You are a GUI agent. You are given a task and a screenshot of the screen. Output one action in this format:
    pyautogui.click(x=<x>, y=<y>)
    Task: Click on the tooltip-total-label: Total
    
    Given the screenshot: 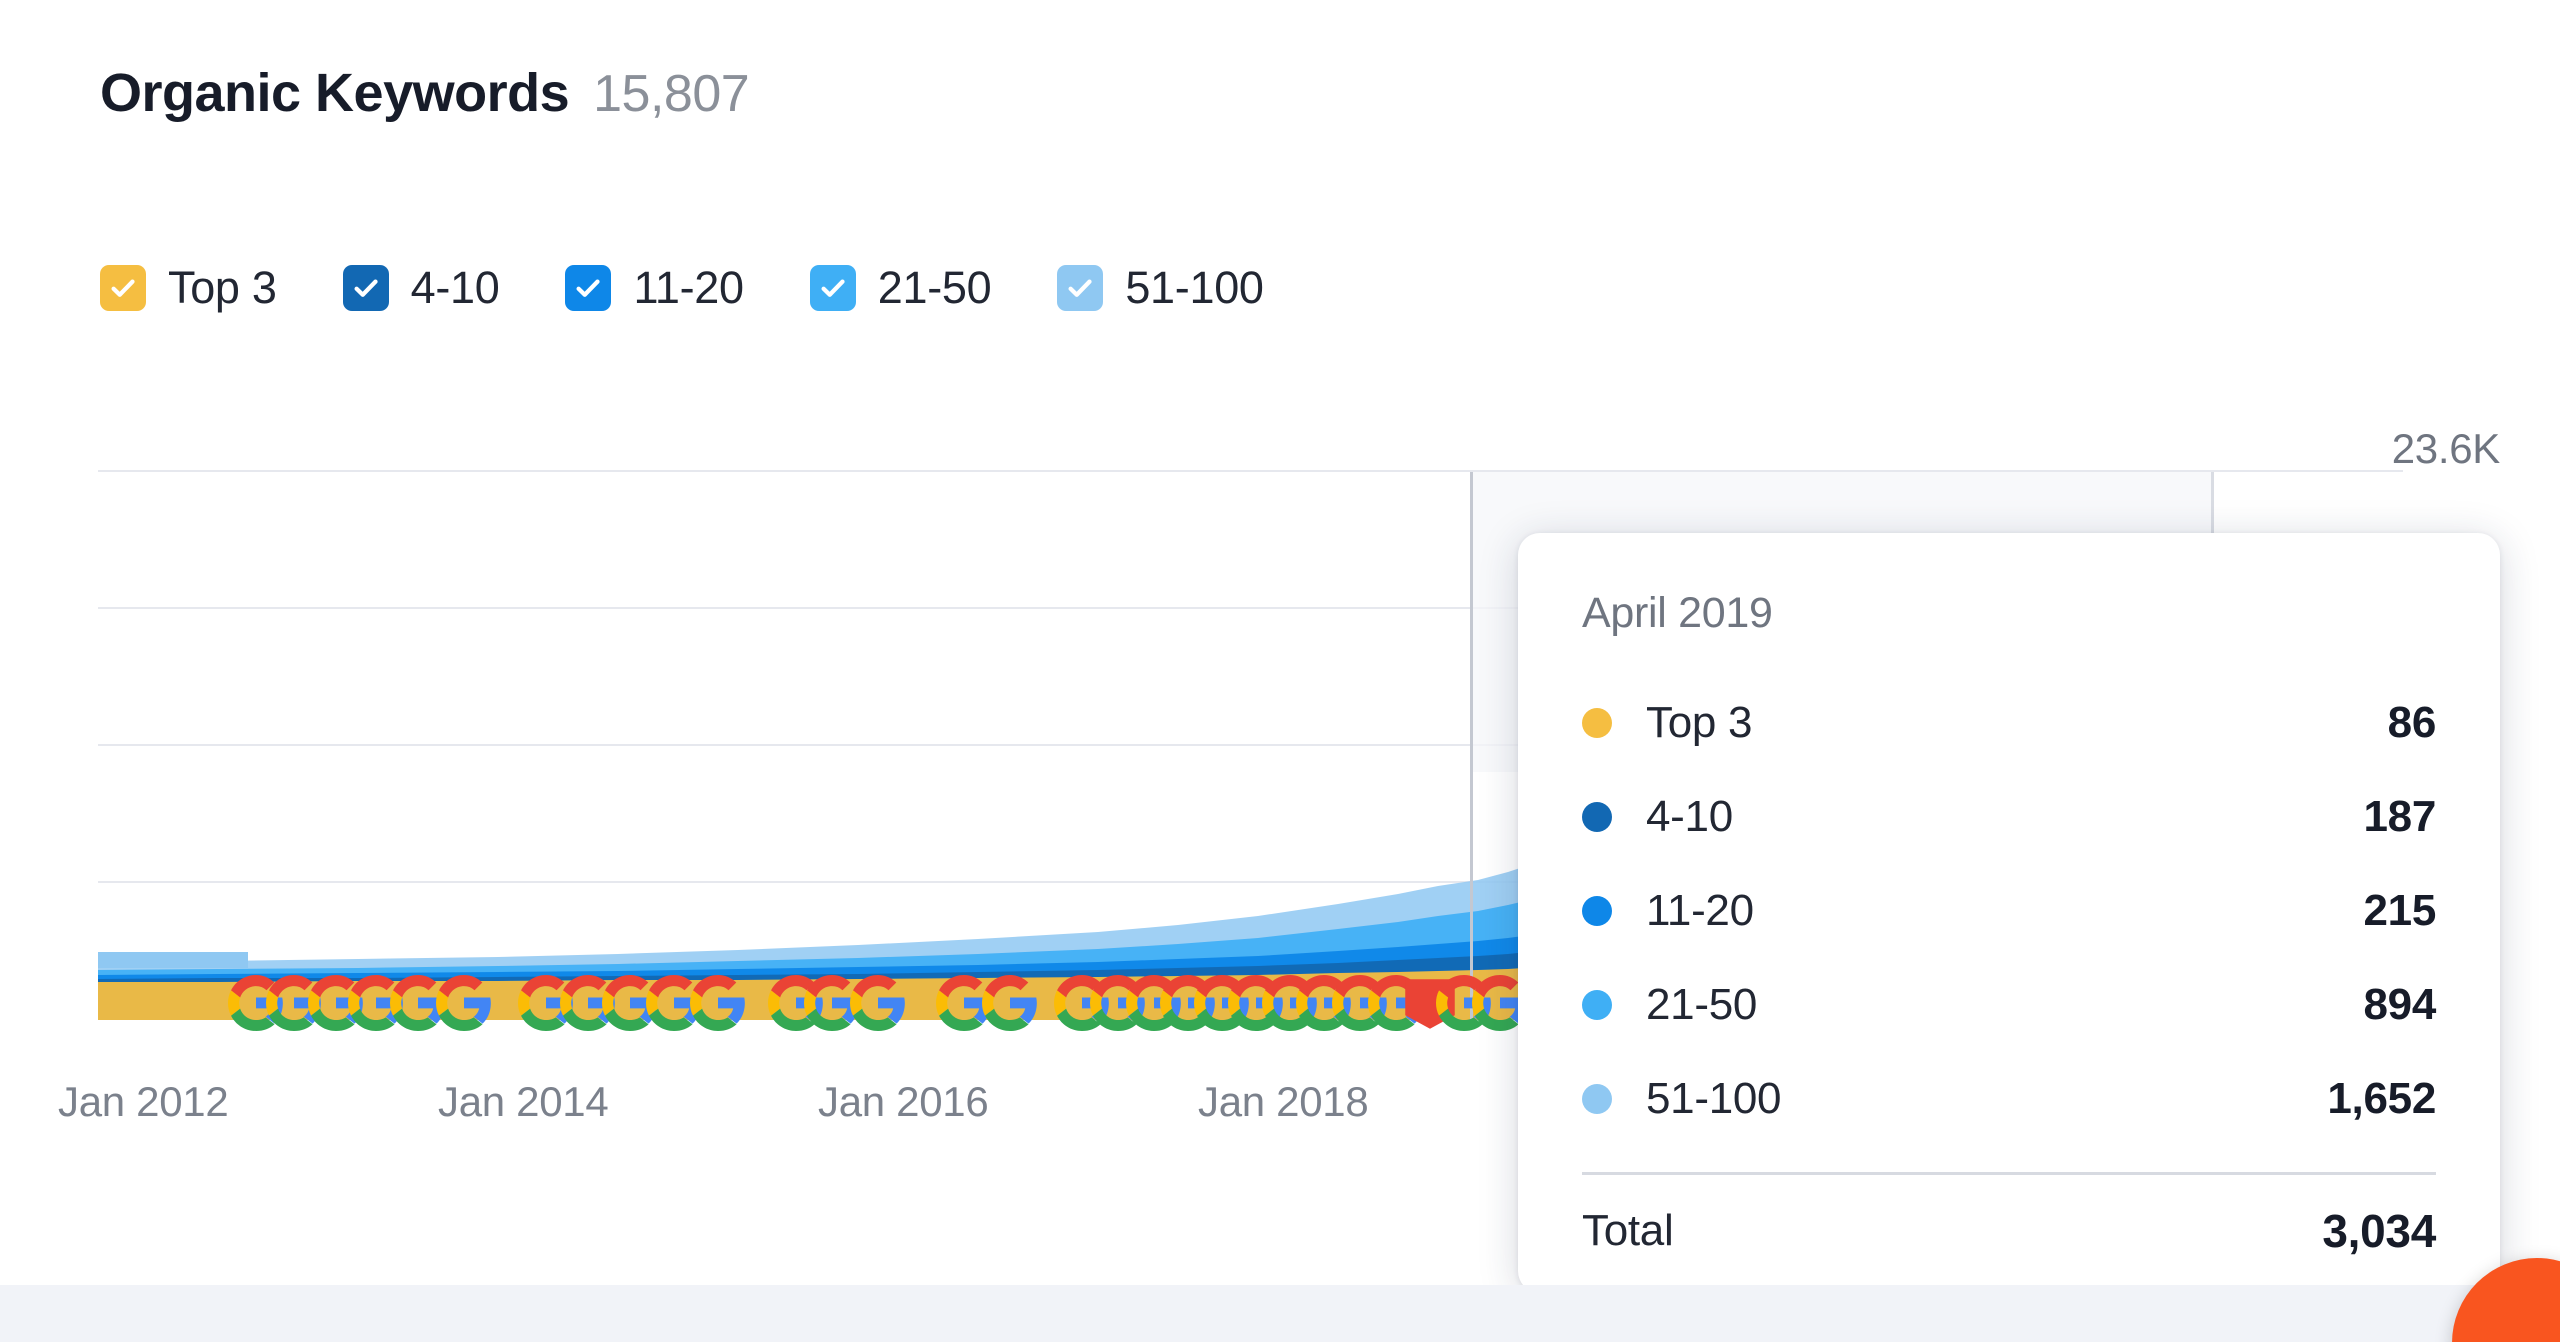 What is the action you would take?
    pyautogui.click(x=1628, y=1230)
    